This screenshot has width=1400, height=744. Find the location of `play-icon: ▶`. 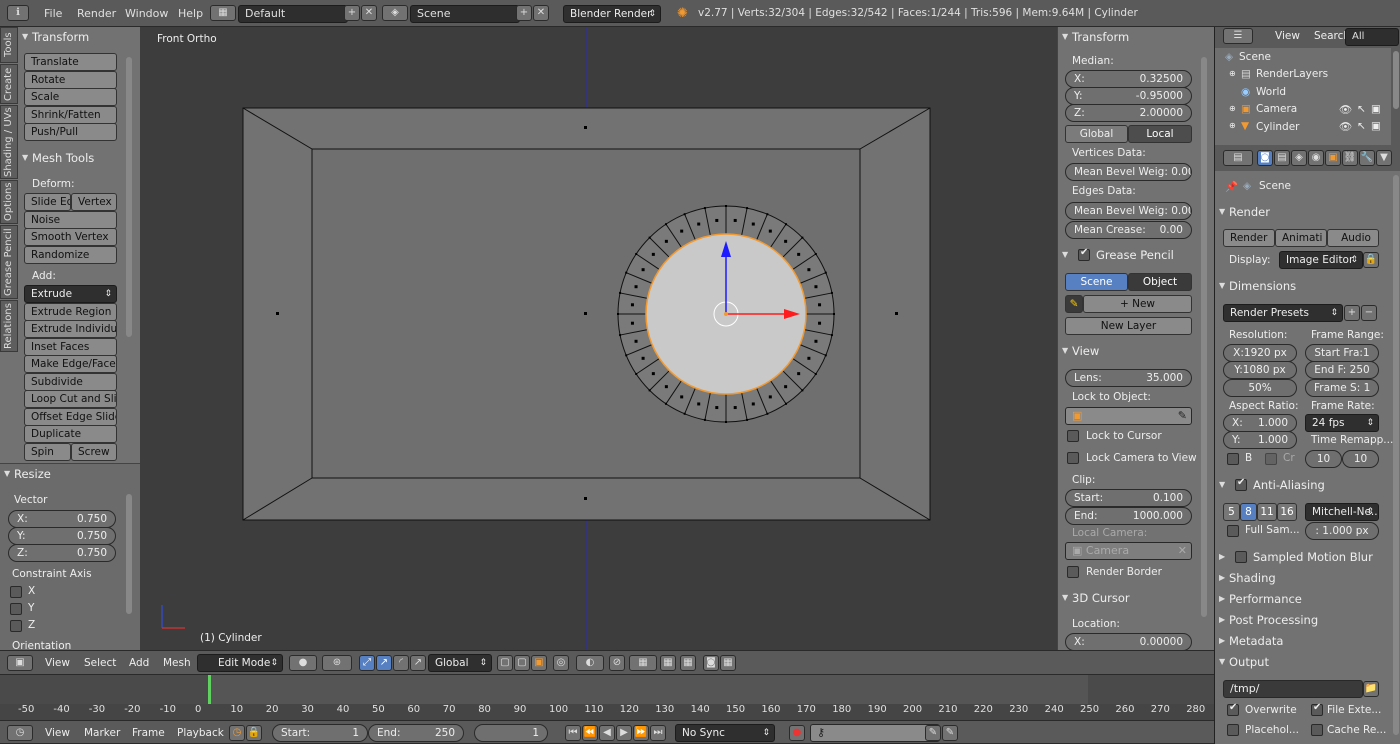

play-icon: ▶ is located at coordinates (624, 733).